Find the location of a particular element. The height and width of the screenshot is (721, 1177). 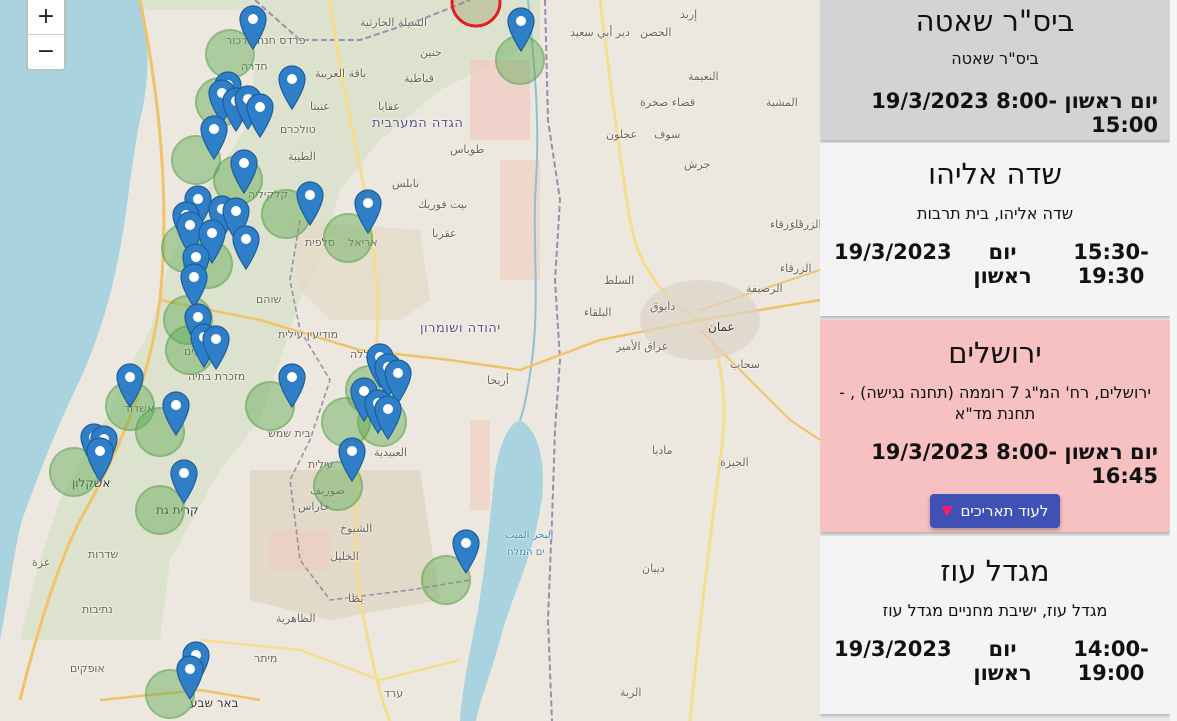

map-place-label: غزة is located at coordinates (41, 562).